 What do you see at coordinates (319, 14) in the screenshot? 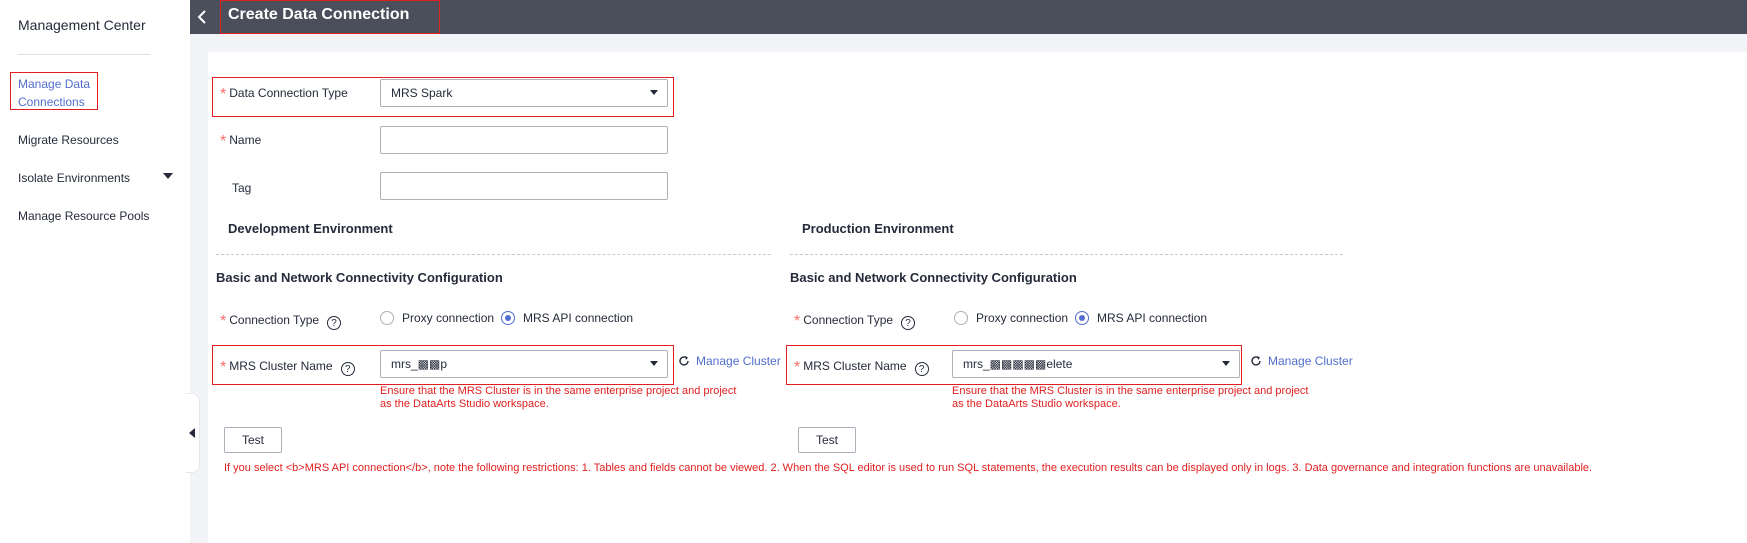
I see `page-title: Create Data Connection` at bounding box center [319, 14].